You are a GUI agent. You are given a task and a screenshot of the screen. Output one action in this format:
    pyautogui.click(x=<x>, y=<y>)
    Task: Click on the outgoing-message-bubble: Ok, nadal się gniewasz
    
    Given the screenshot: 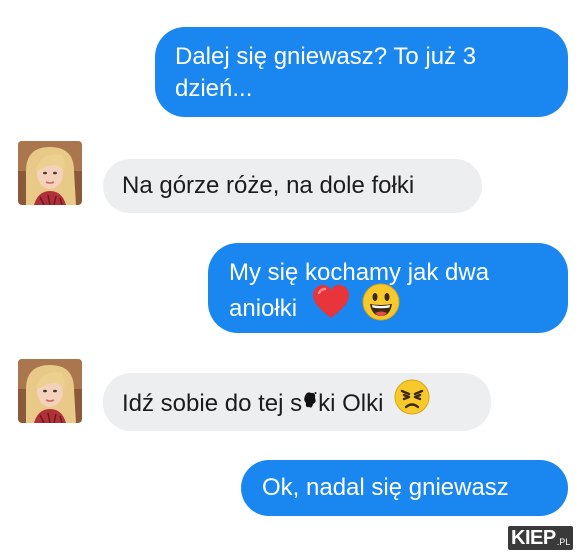 What is the action you would take?
    pyautogui.click(x=404, y=488)
    